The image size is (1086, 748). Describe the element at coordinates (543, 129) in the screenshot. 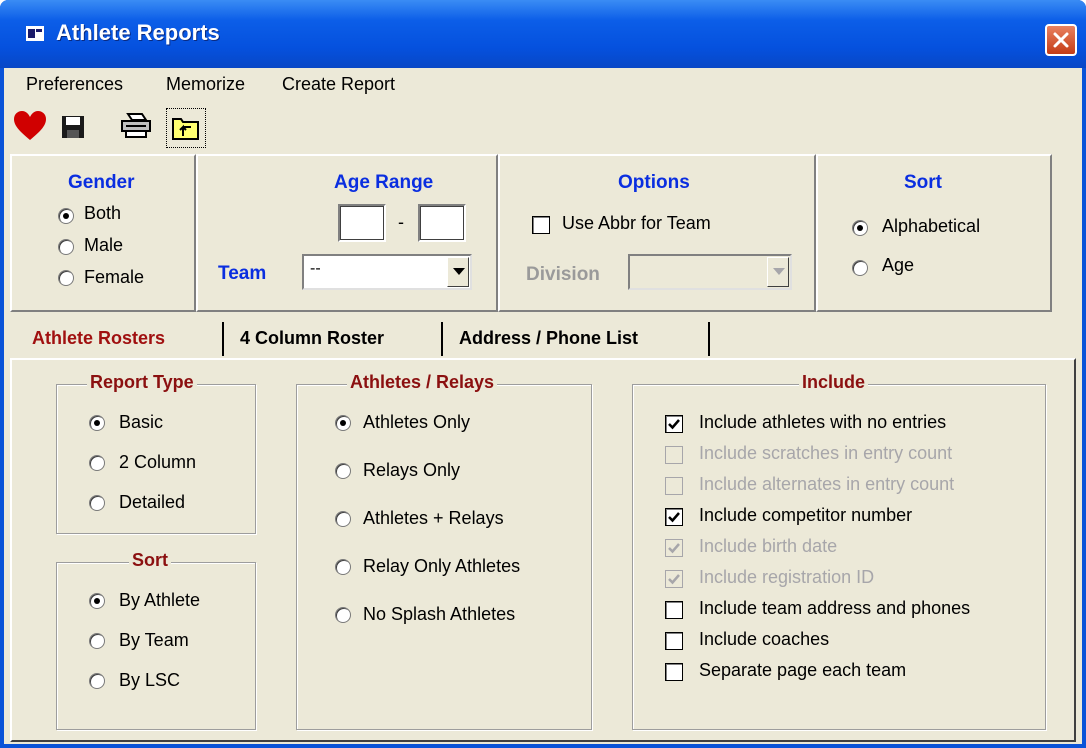

I see `toolbar` at that location.